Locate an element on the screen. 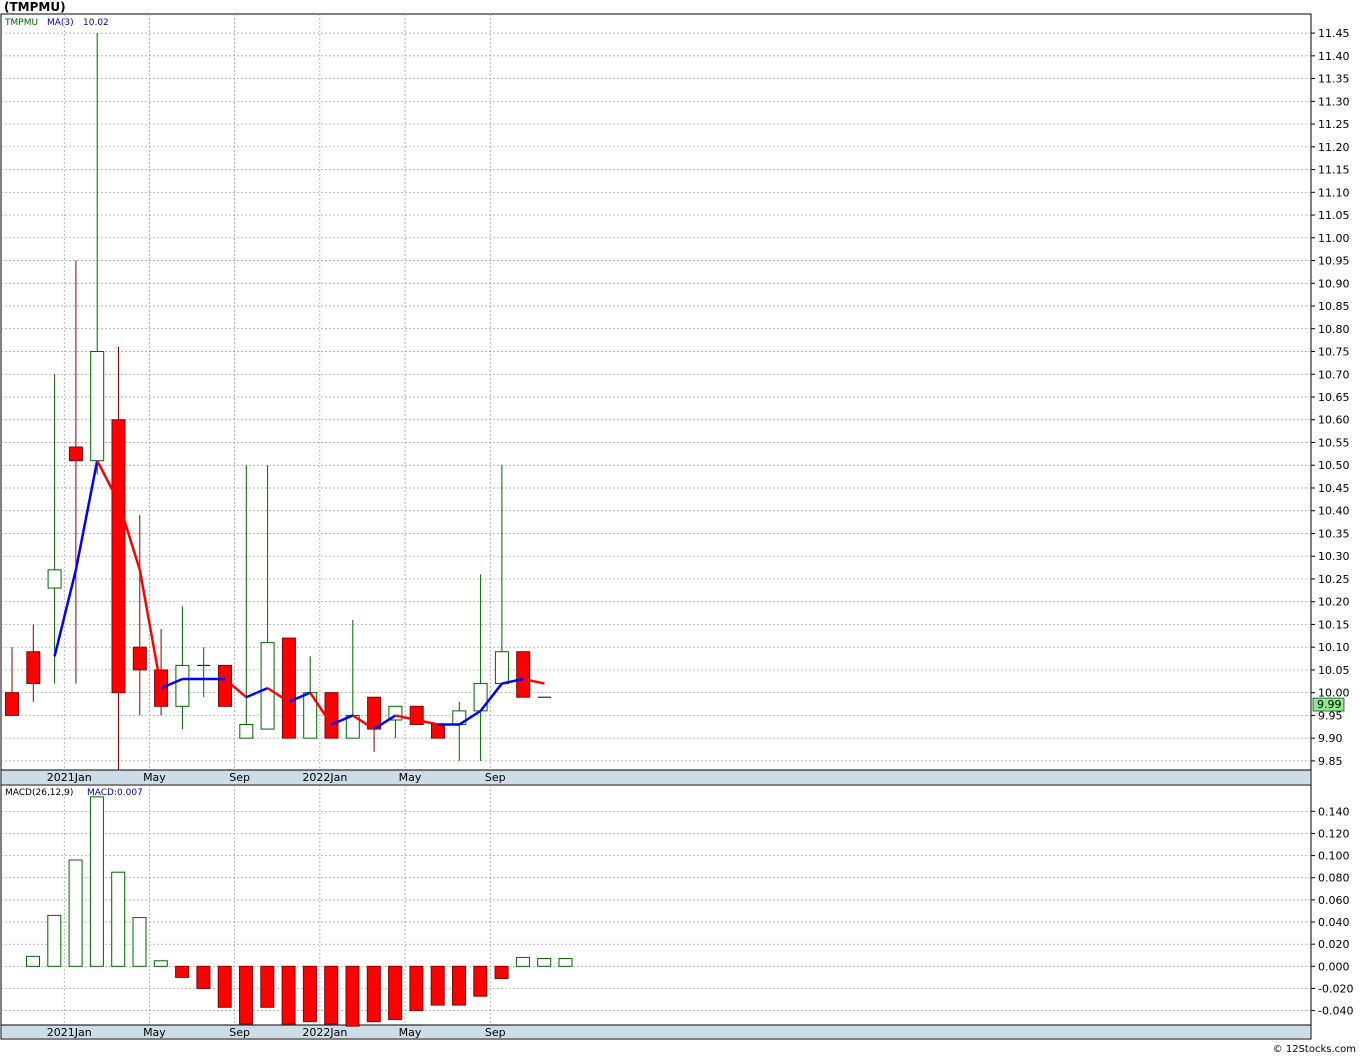 This screenshot has width=1360, height=1056. price-tick-label: 10.50 is located at coordinates (1334, 465).